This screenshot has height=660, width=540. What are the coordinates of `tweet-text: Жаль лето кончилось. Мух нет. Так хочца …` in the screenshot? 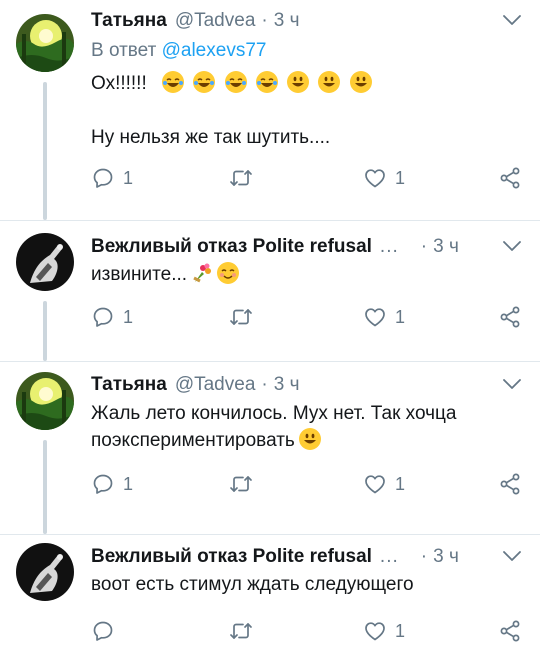 It's located at (305, 427).